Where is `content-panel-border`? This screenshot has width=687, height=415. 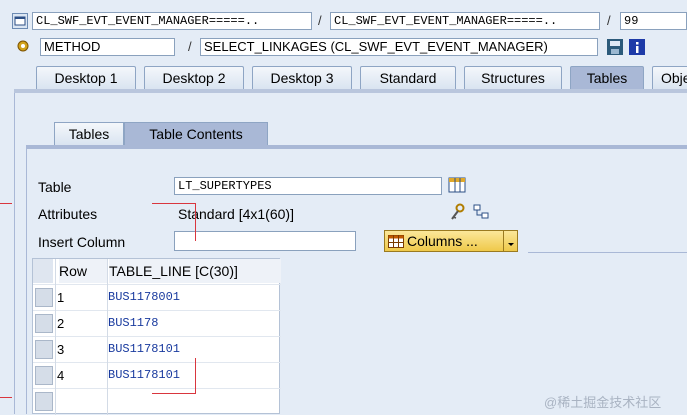
content-panel-border is located at coordinates (14, 253).